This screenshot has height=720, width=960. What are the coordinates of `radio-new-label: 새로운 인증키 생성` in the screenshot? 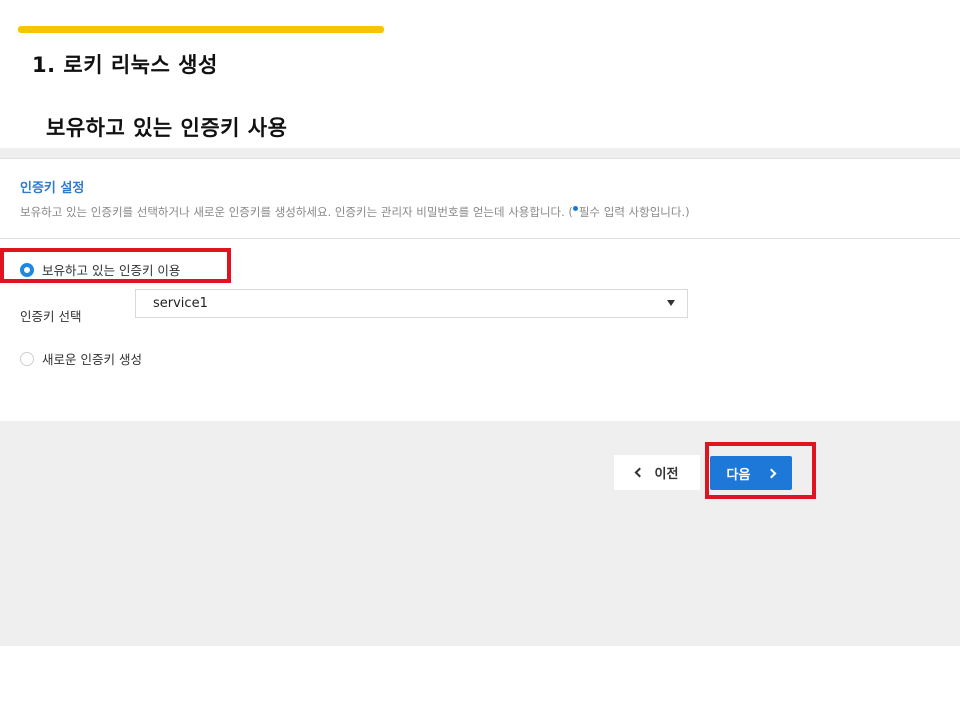 It's located at (92, 359).